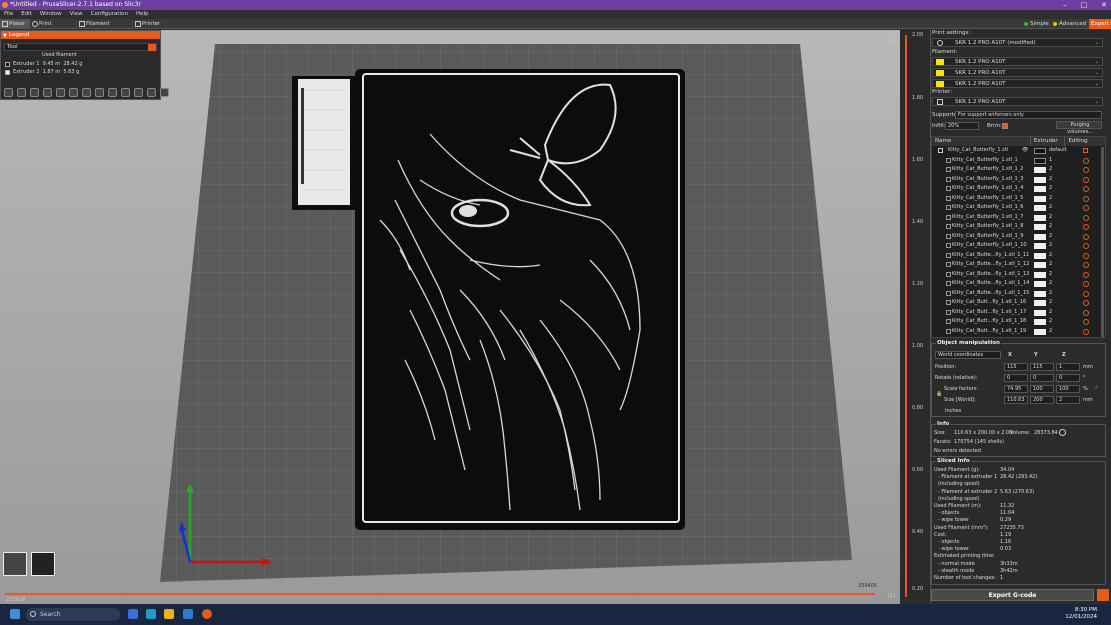 This screenshot has width=1111, height=625. What do you see at coordinates (133, 614) in the screenshot?
I see `copilot-icon` at bounding box center [133, 614].